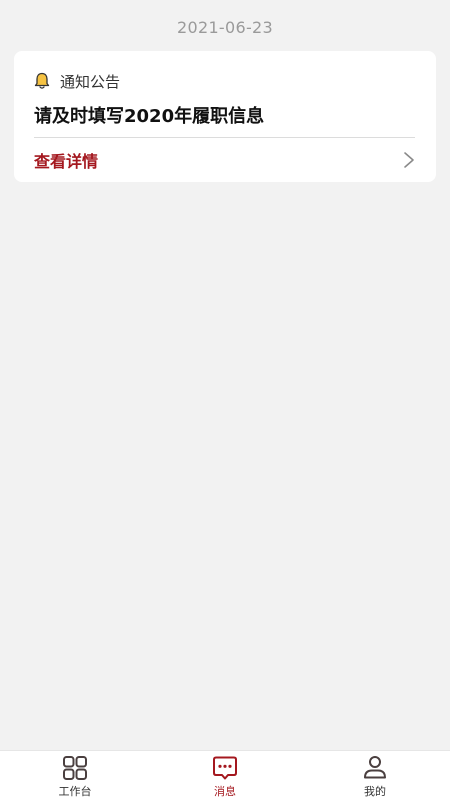 The width and height of the screenshot is (450, 801). What do you see at coordinates (225, 27) in the screenshot?
I see `message-date: 2021-06-23` at bounding box center [225, 27].